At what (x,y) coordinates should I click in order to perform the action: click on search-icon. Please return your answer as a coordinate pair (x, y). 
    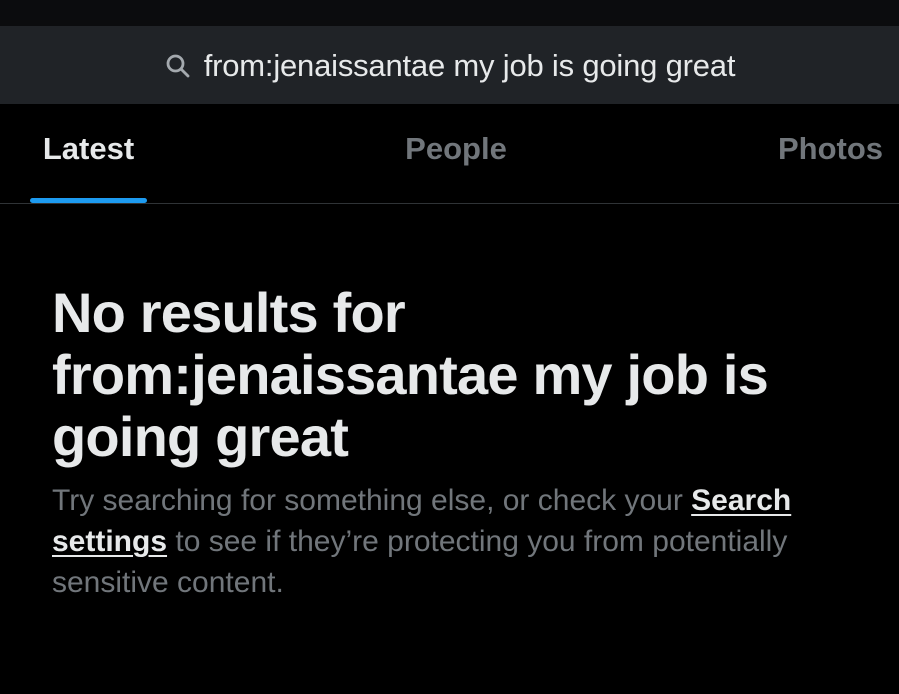
    Looking at the image, I should click on (178, 66).